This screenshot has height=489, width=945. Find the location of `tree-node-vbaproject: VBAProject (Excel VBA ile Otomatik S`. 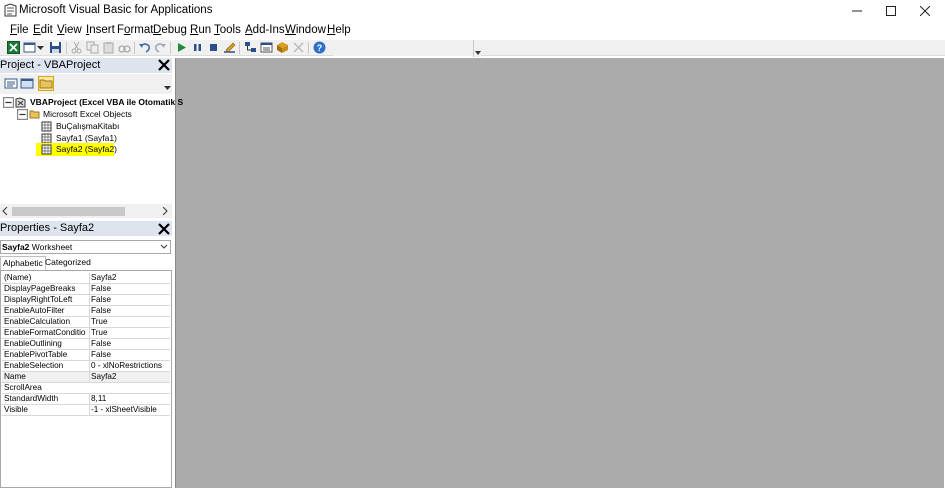

tree-node-vbaproject: VBAProject (Excel VBA ile Otomatik S is located at coordinates (93, 103).